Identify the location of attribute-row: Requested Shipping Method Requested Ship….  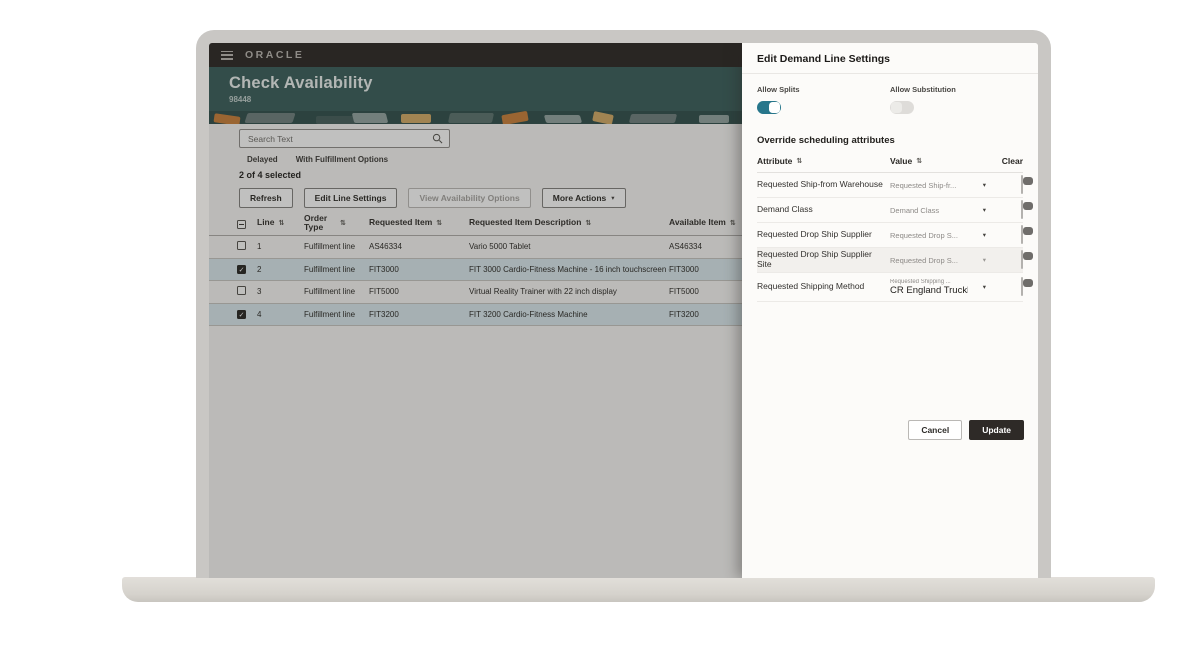
(895, 287).